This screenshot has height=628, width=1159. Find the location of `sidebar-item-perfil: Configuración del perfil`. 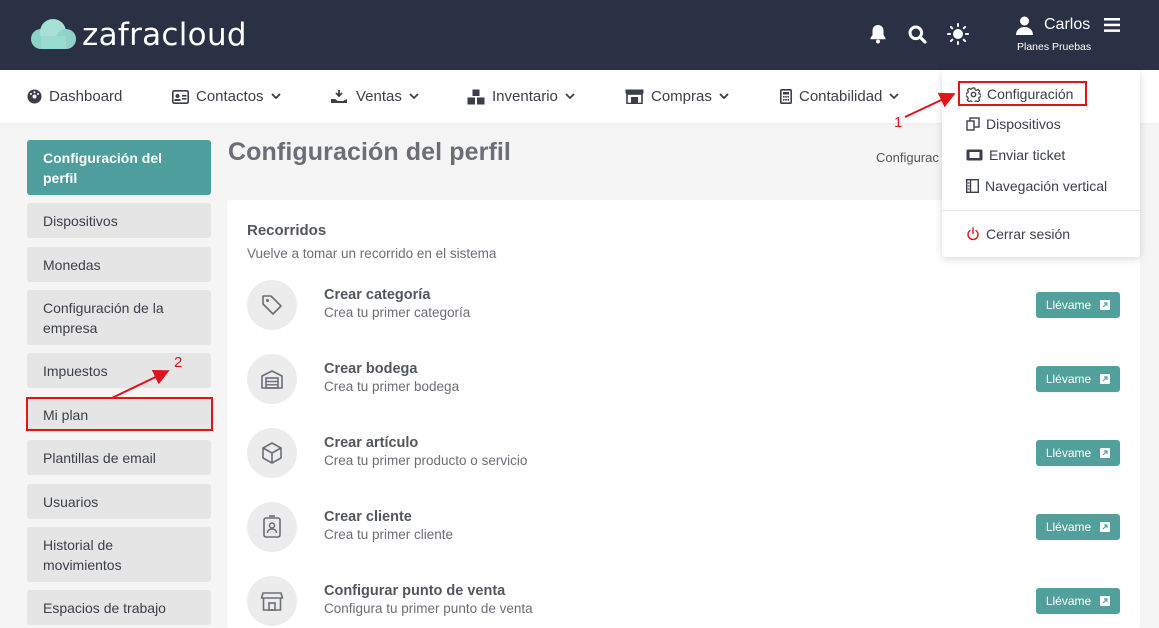

sidebar-item-perfil: Configuración del perfil is located at coordinates (119, 167).